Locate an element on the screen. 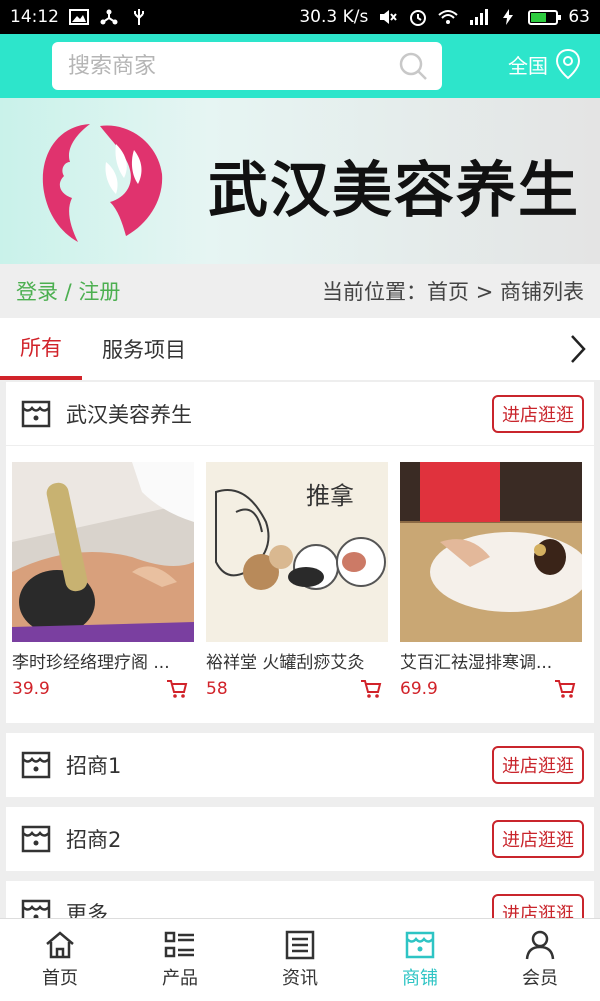 This screenshot has width=600, height=1001. product-price: 39.9 is located at coordinates (31, 689).